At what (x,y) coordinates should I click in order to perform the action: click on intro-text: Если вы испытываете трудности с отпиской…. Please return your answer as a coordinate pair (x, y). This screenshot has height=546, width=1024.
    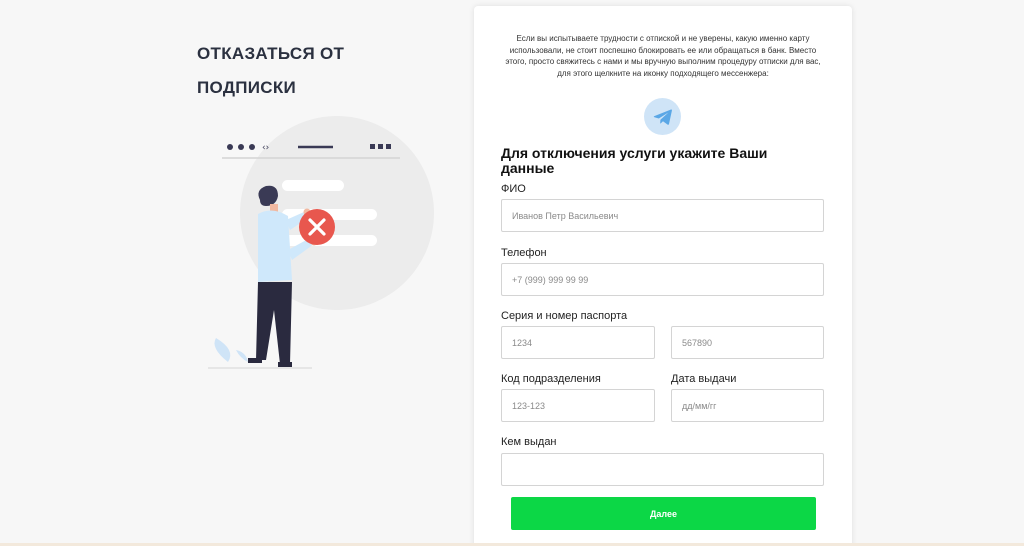
    Looking at the image, I should click on (663, 56).